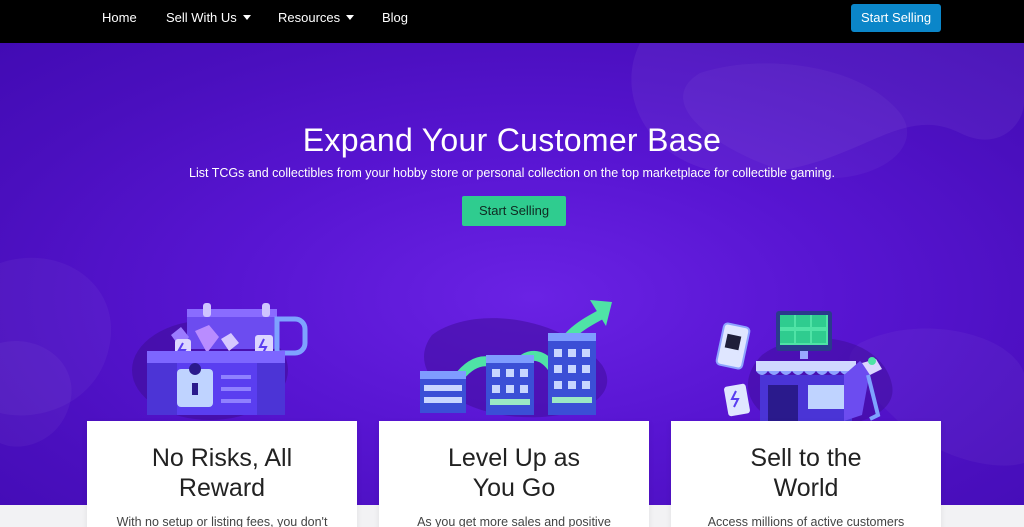 This screenshot has width=1024, height=527. What do you see at coordinates (514, 211) in the screenshot?
I see `hero-start-selling-button: Start Selling` at bounding box center [514, 211].